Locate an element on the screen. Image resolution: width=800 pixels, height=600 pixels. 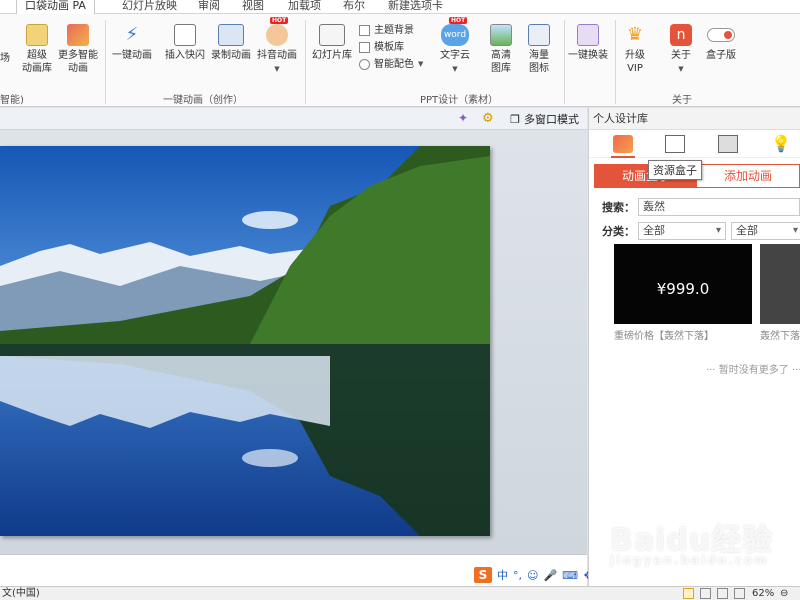
sparkle-icon is located at coordinates (588, 35).